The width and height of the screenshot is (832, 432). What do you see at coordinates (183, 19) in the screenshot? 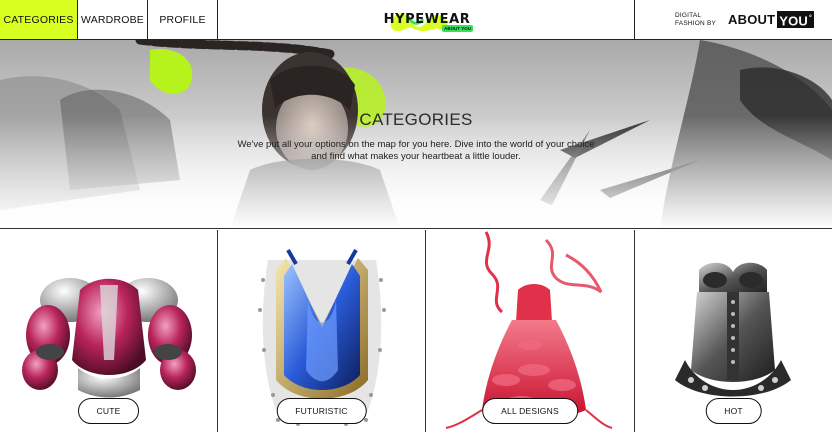
I see `tab-profile: PROFILE` at bounding box center [183, 19].